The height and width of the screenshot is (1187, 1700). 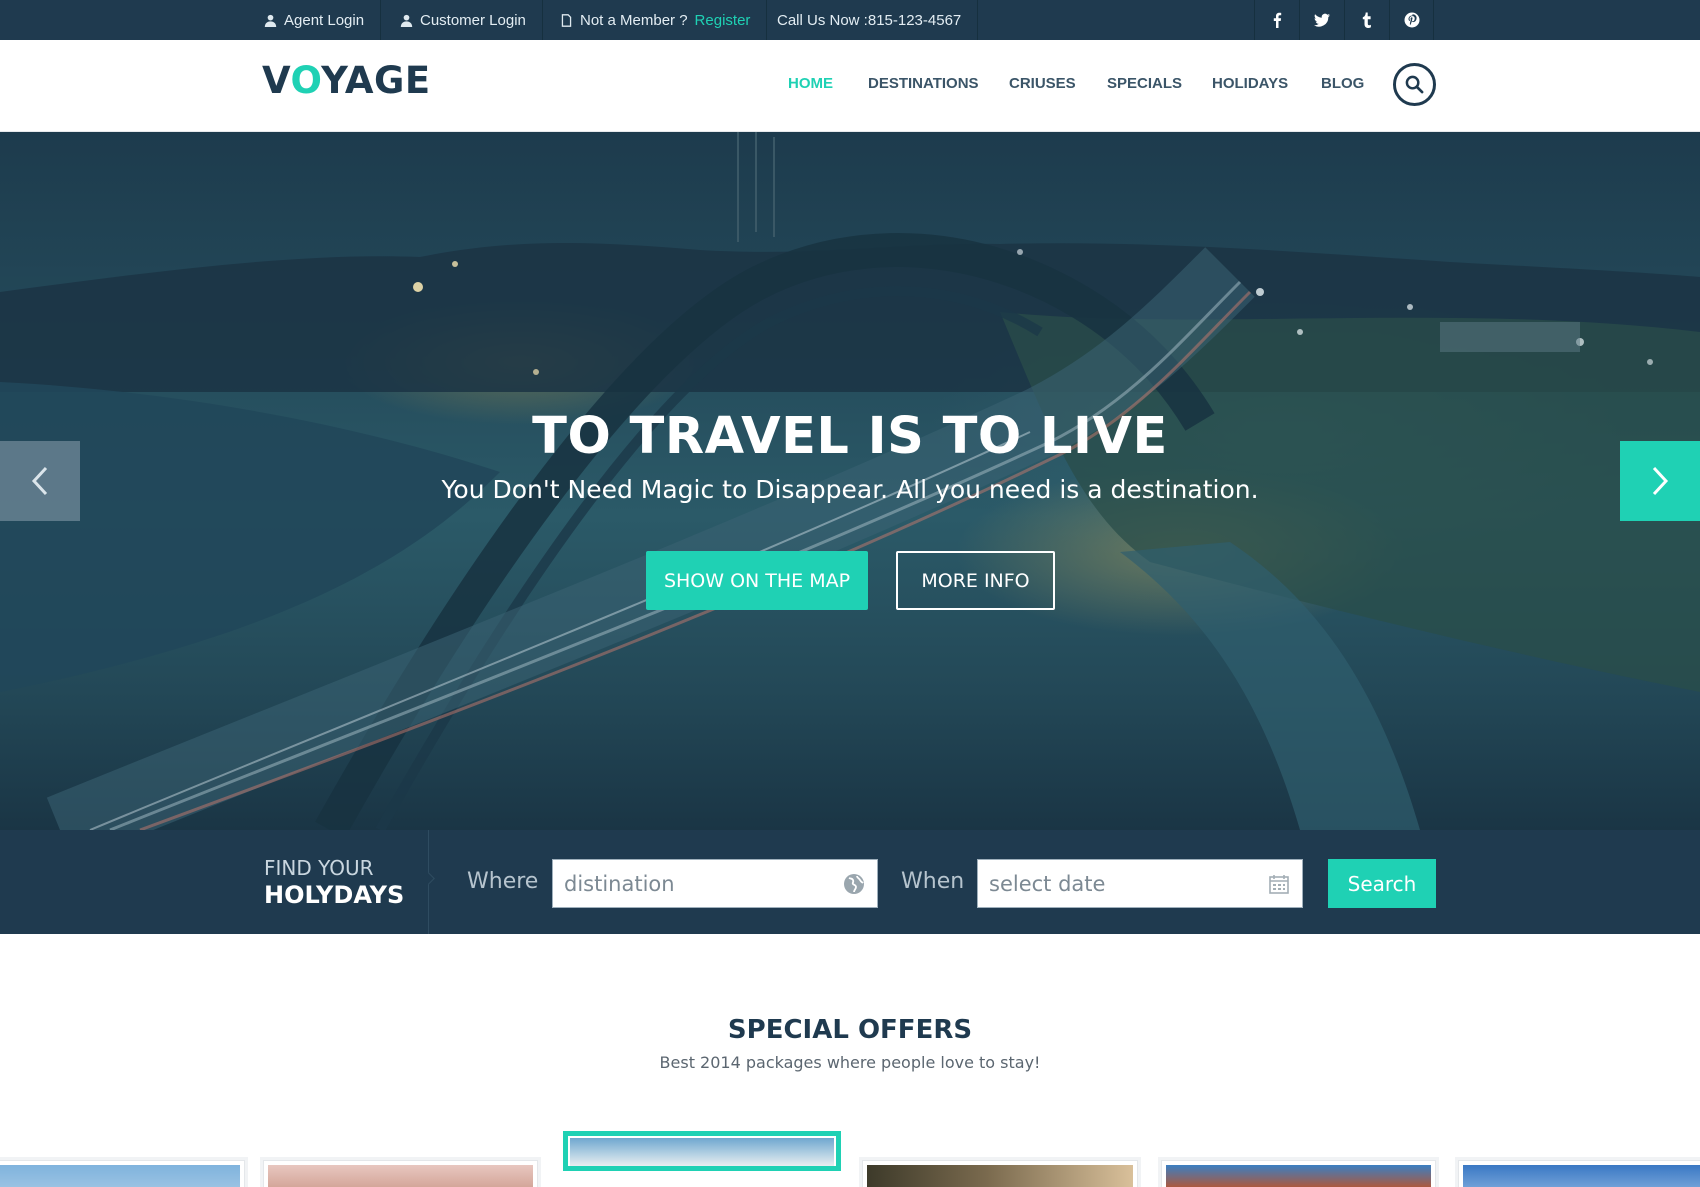 I want to click on pinterest-icon, so click(x=1411, y=20).